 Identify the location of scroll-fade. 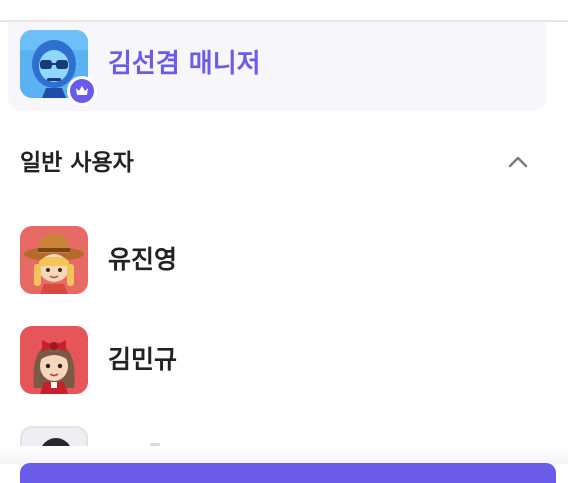
(284, 455).